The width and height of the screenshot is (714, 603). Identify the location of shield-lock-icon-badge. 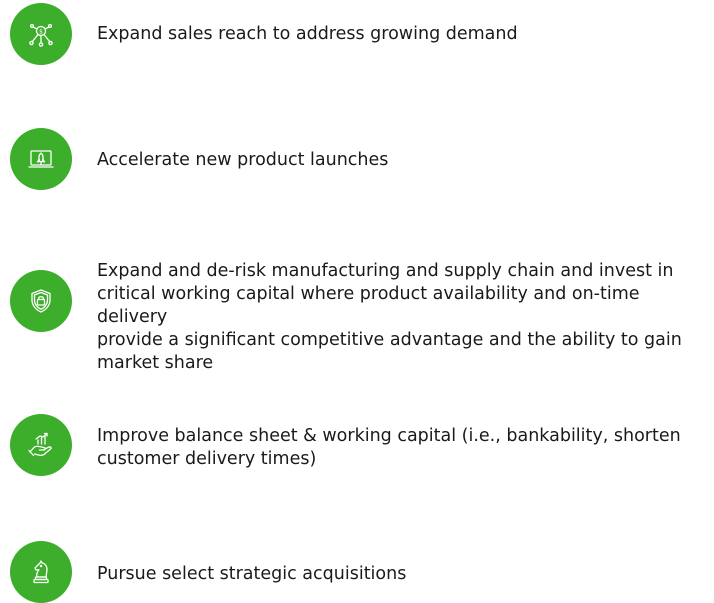
(41, 301).